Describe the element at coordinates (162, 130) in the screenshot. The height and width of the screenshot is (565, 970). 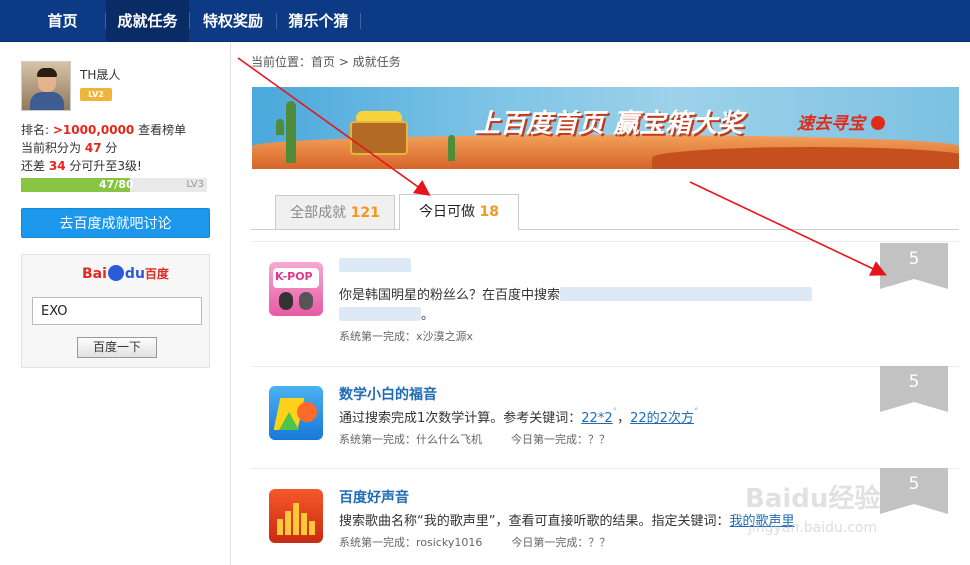
I see `view-ranking-link: 查看榜单` at that location.